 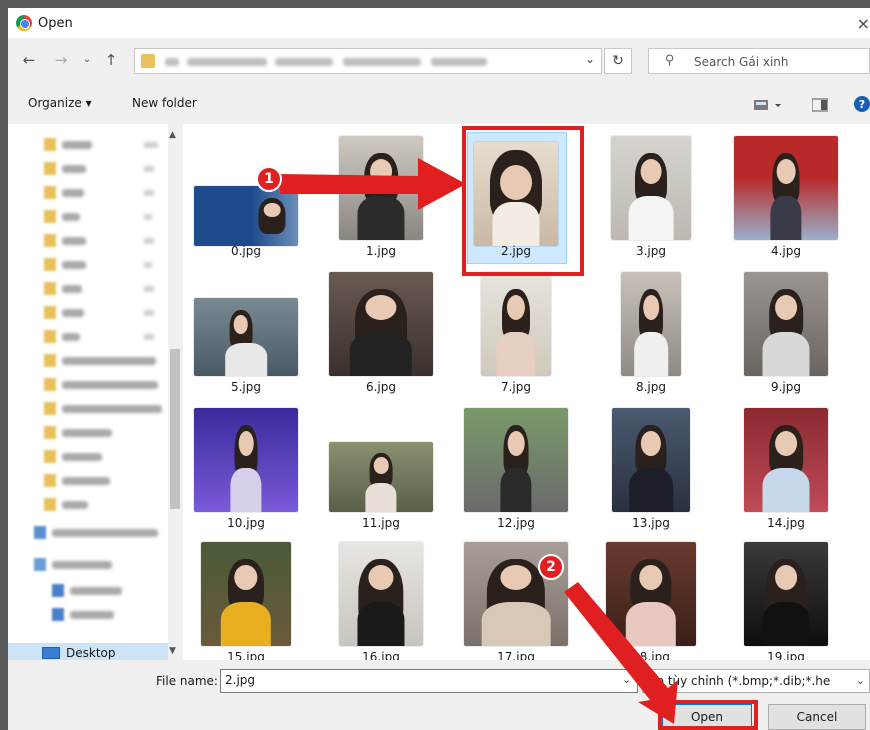 I want to click on arrow-to-open-button, so click(x=621, y=653).